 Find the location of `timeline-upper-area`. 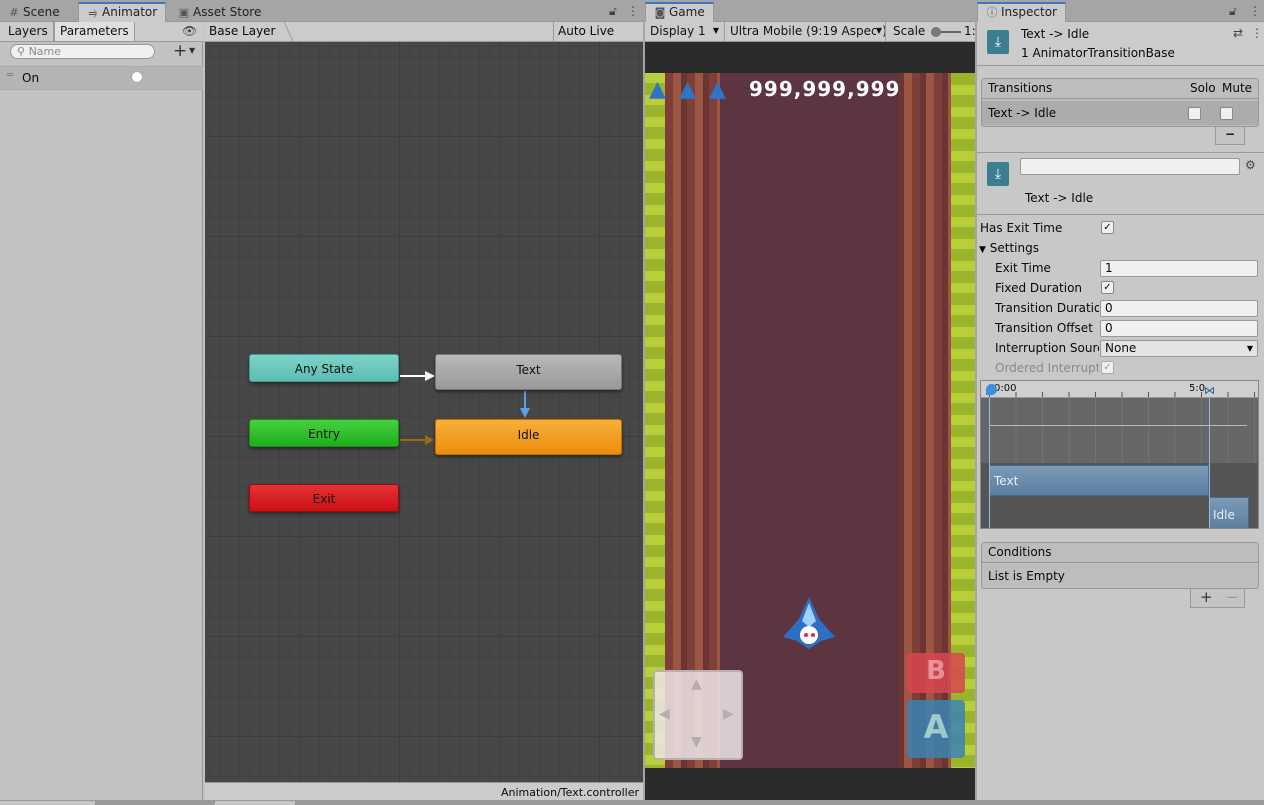

timeline-upper-area is located at coordinates (1119, 430).